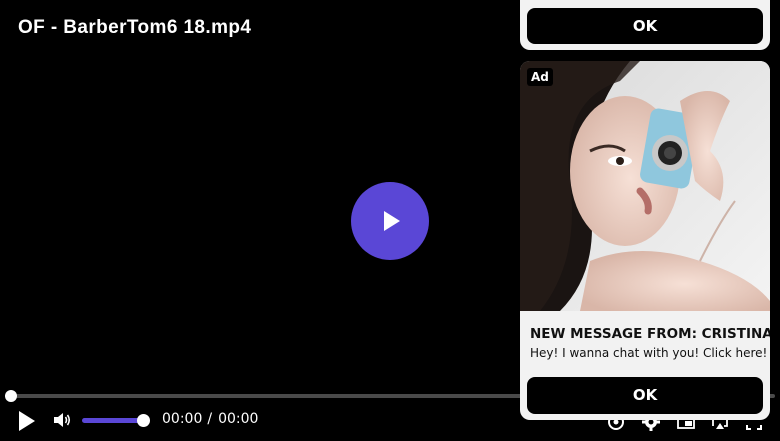 This screenshot has width=780, height=441. What do you see at coordinates (238, 419) in the screenshot?
I see `duration: 00:00` at bounding box center [238, 419].